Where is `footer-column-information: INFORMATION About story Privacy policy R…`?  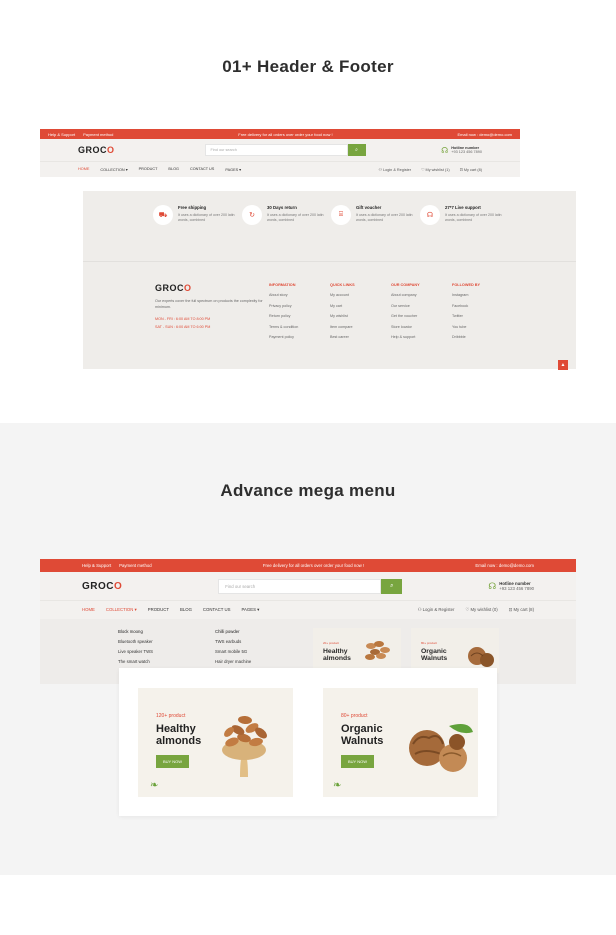 footer-column-information: INFORMATION About story Privacy policy R… is located at coordinates (299, 314).